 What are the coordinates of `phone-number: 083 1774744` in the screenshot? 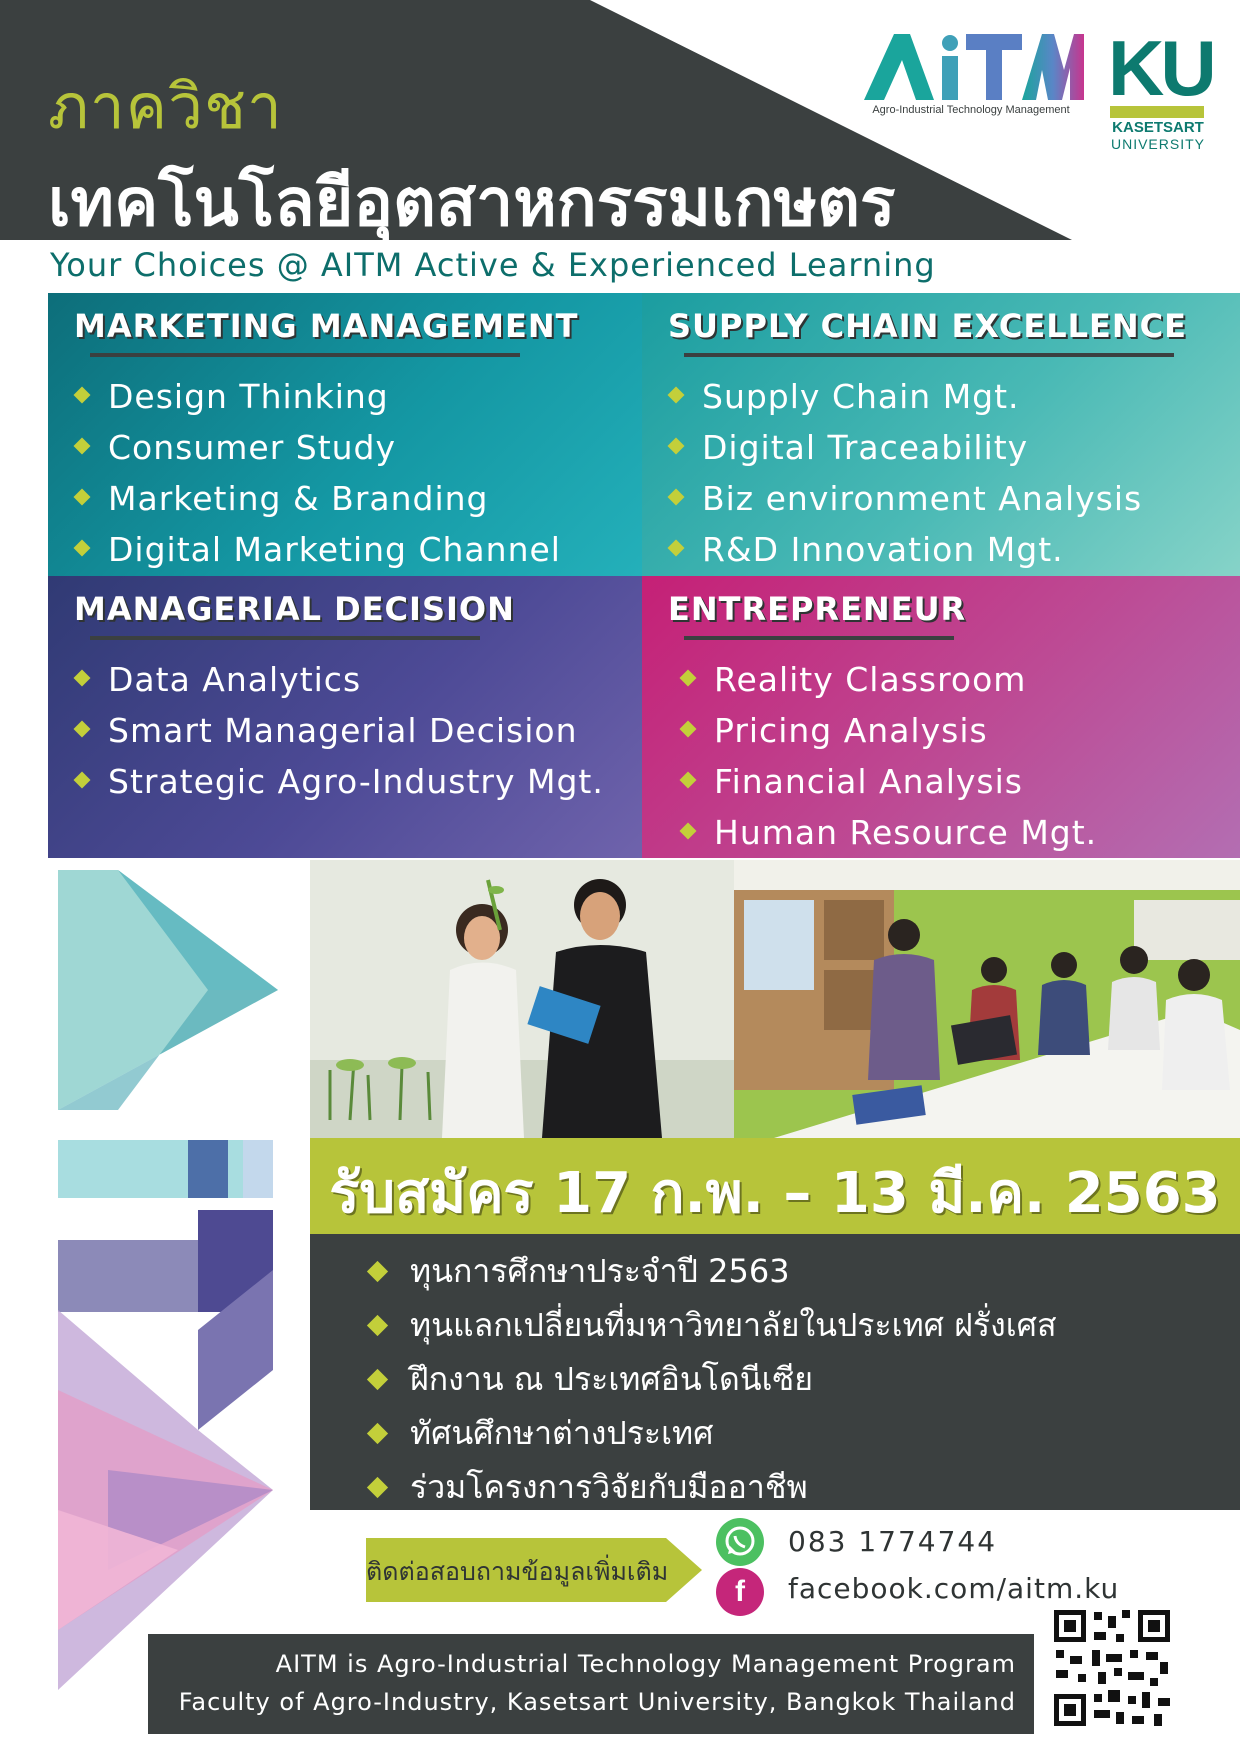 It's located at (892, 1541).